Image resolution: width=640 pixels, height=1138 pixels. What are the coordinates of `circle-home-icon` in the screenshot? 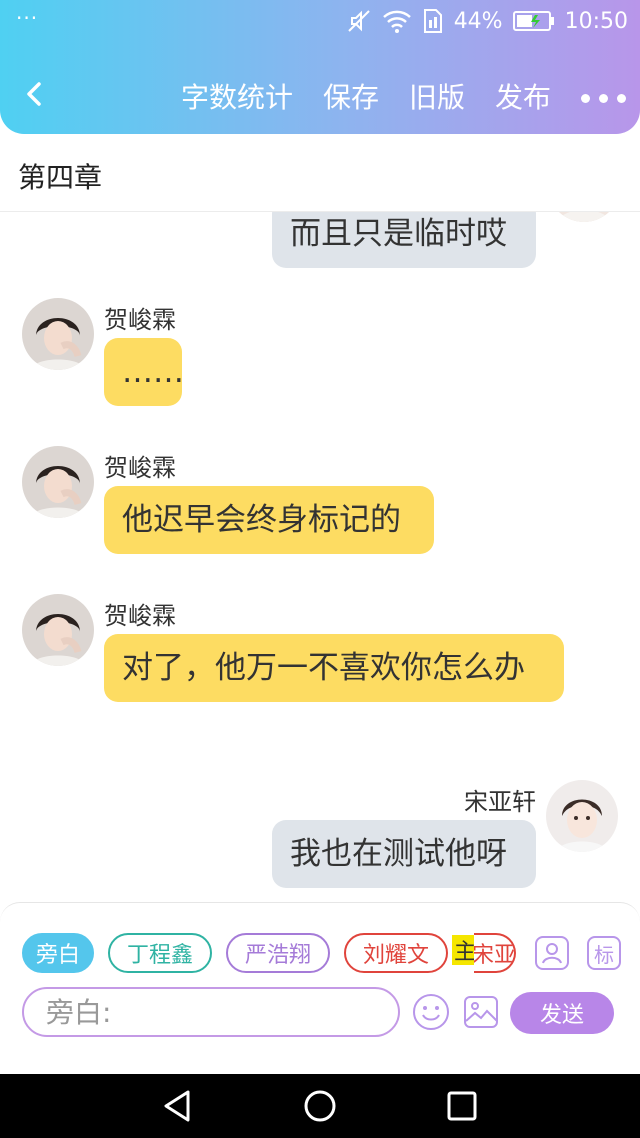 It's located at (320, 1106).